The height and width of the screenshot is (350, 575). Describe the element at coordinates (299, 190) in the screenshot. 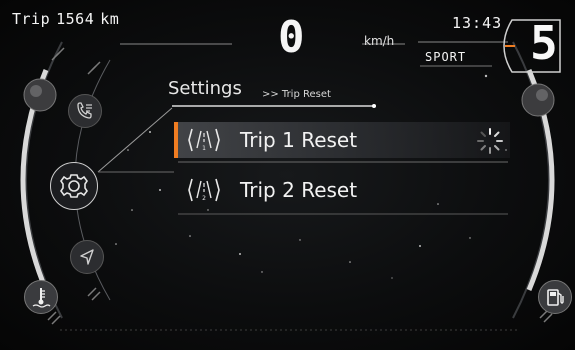

I see `menu-item-label: Trip 2 Reset` at that location.